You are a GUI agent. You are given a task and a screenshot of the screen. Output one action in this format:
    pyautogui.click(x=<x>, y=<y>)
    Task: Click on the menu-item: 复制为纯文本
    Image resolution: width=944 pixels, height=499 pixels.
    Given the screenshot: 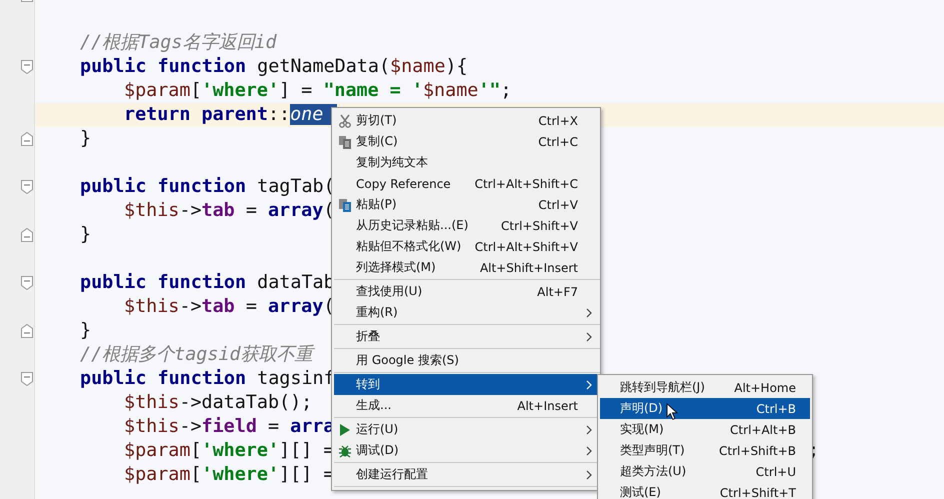 What is the action you would take?
    pyautogui.click(x=466, y=162)
    